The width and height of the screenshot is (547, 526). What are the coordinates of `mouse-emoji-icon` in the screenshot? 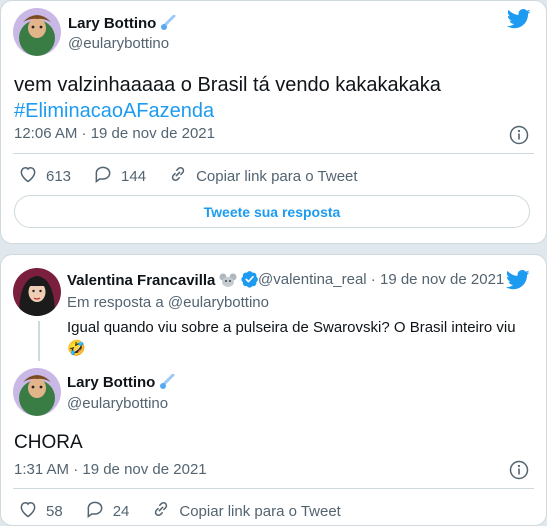 It's located at (228, 282).